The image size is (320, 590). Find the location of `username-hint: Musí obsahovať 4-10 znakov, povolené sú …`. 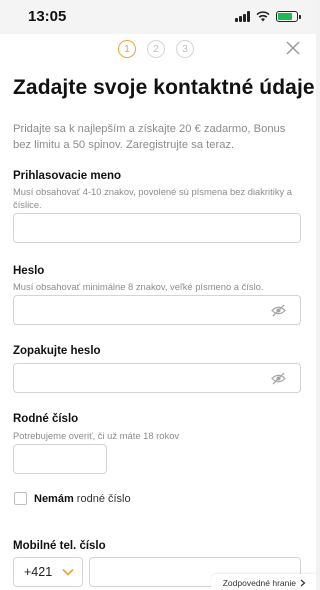

username-hint: Musí obsahovať 4-10 znakov, povolené sú … is located at coordinates (153, 198).